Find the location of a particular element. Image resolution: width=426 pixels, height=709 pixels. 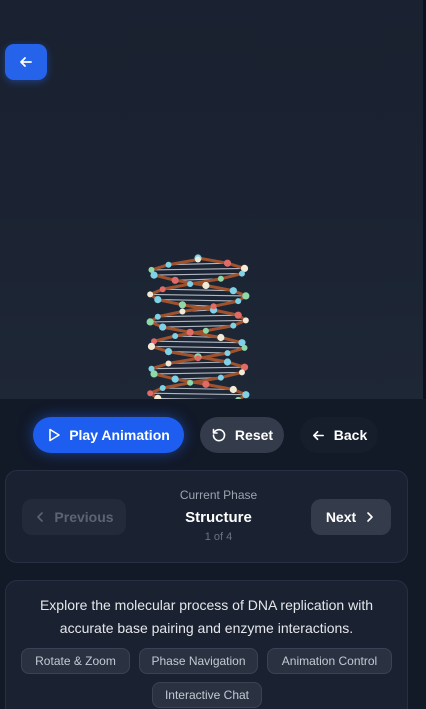

back-text-button: Back is located at coordinates (339, 435).